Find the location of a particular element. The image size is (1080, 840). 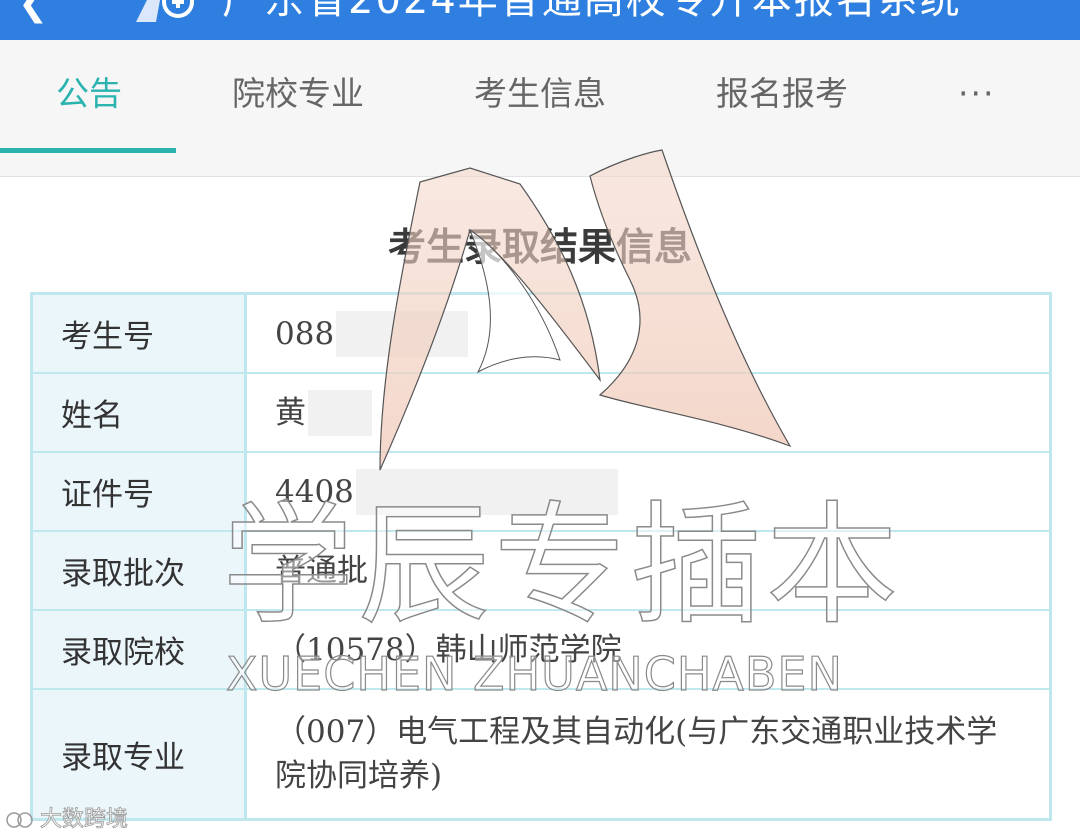

row-label-exam-number: 考生号 is located at coordinates (140, 333).